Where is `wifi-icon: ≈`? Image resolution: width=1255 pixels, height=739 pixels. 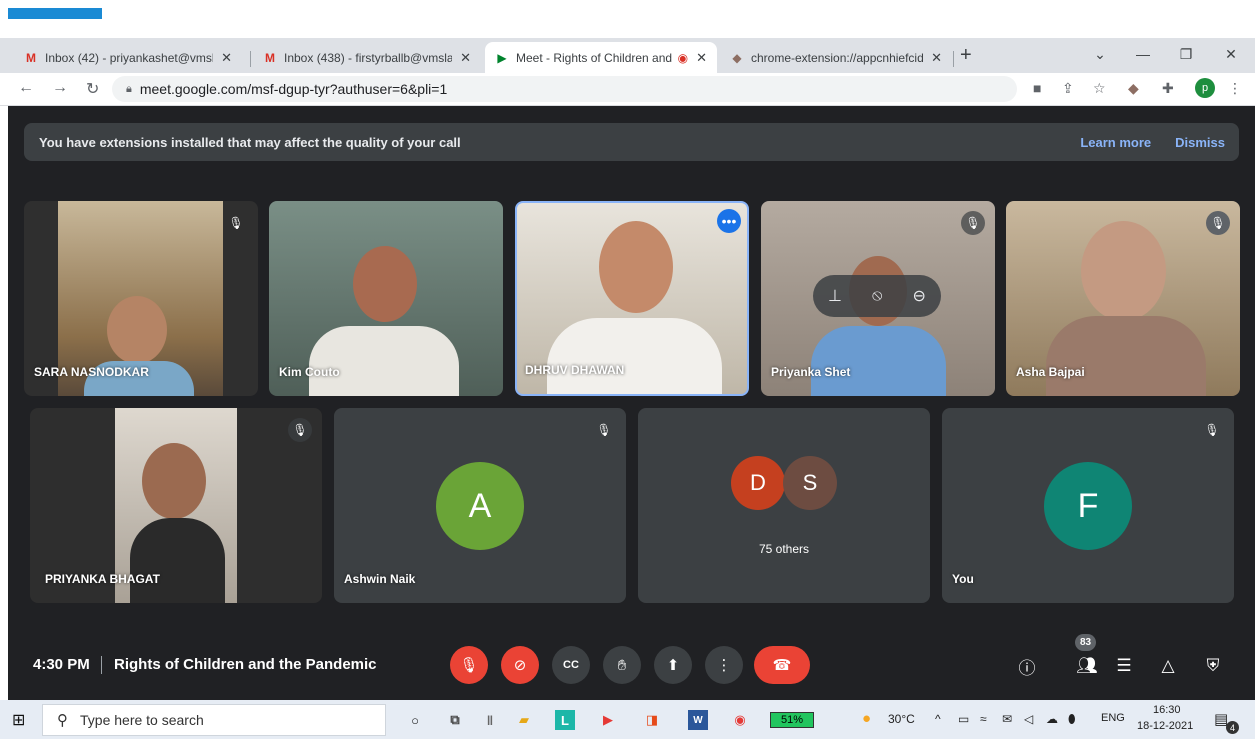 wifi-icon: ≈ is located at coordinates (983, 719).